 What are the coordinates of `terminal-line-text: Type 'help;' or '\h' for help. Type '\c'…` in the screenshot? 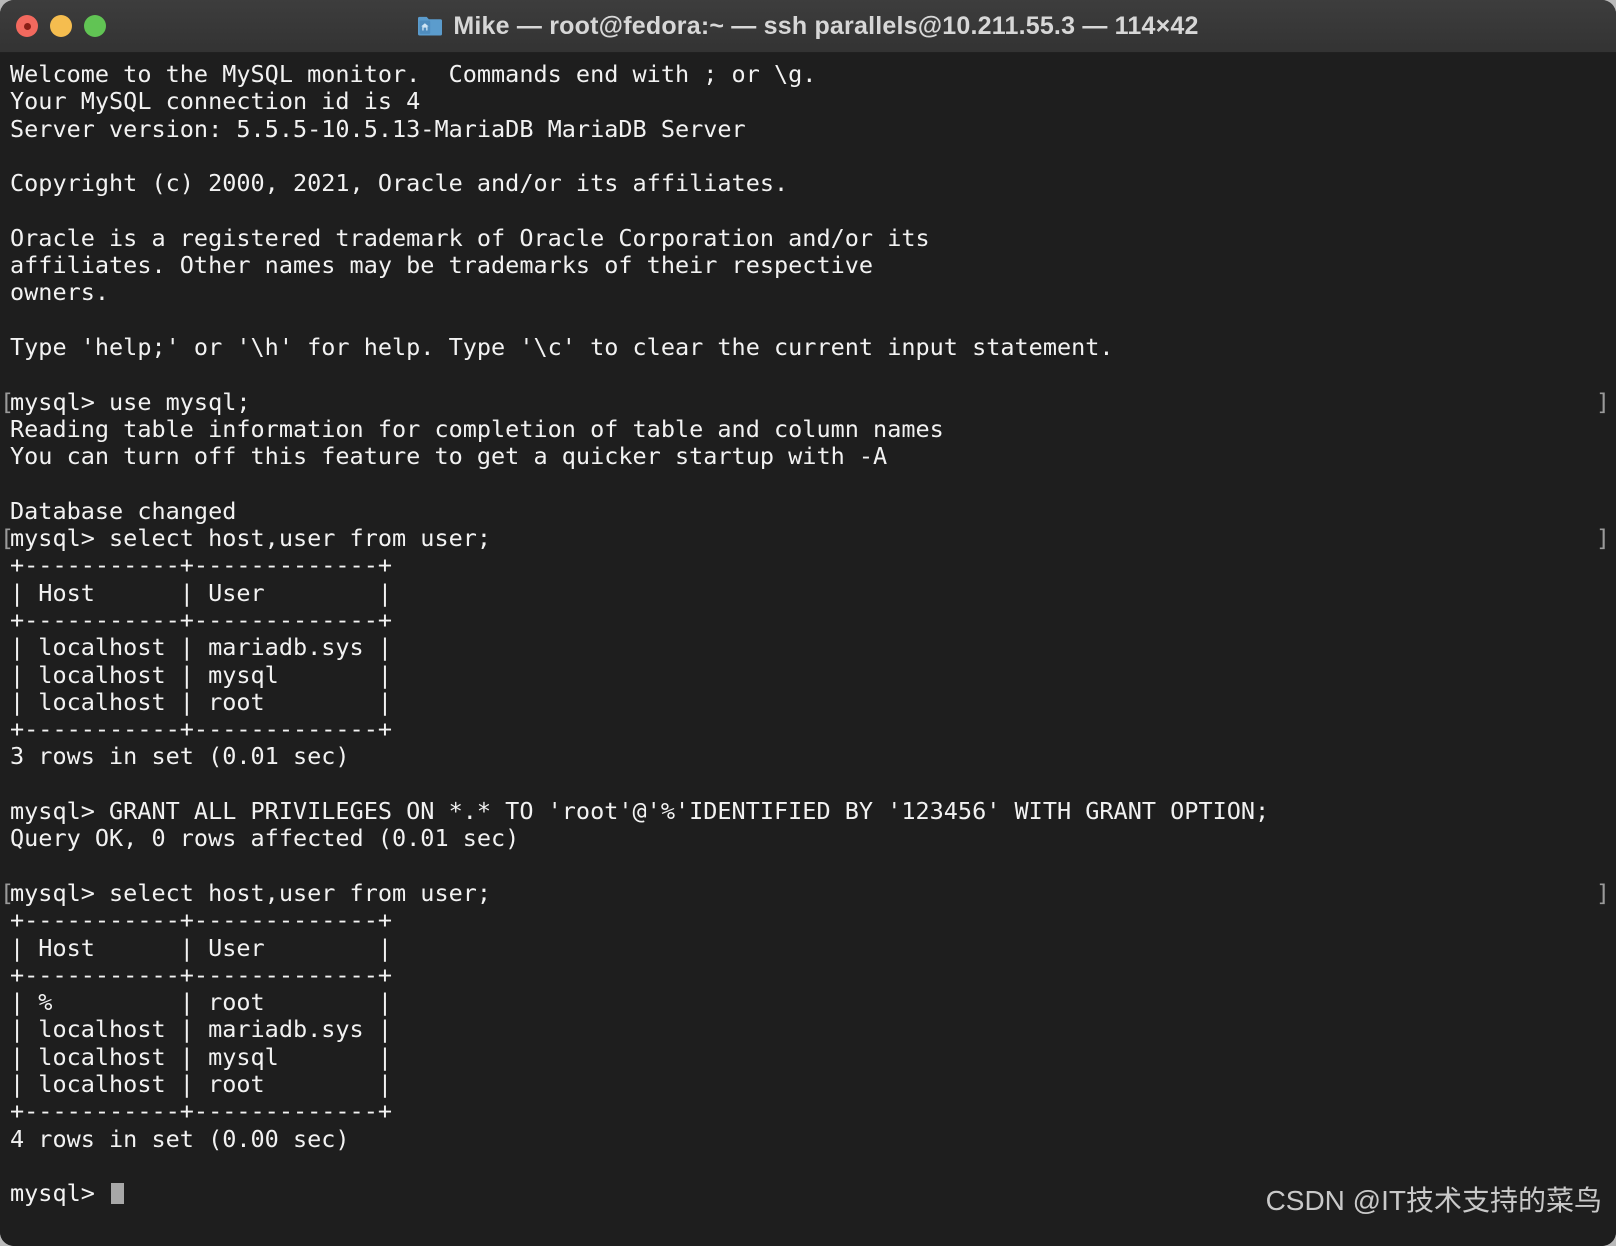 It's located at (562, 346).